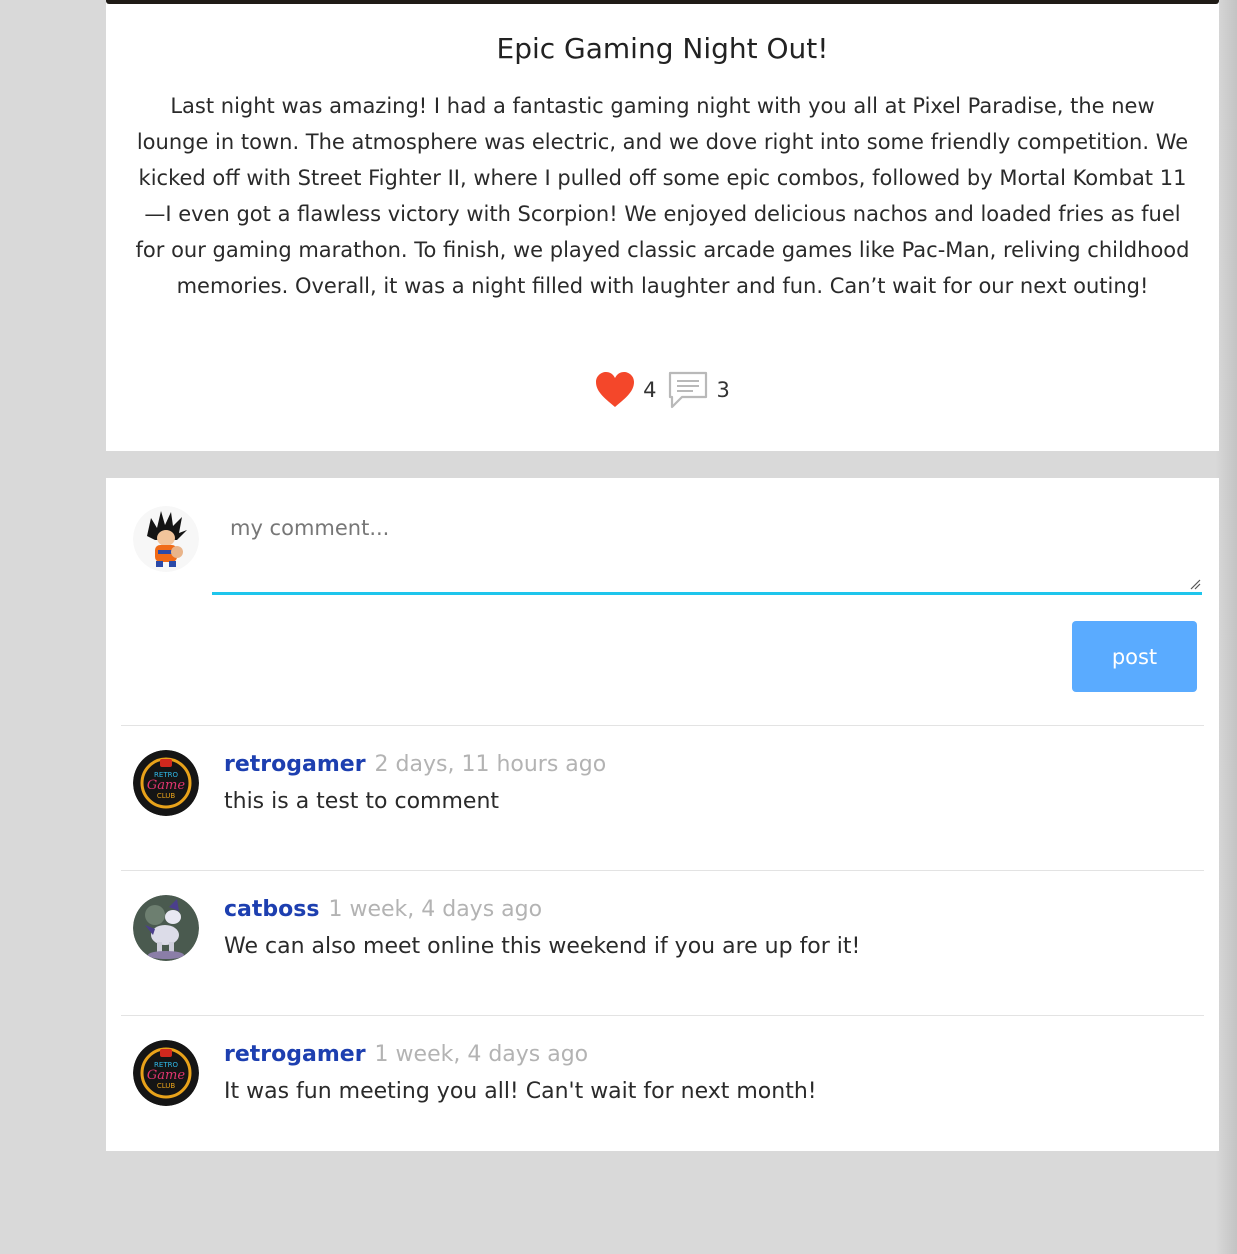  I want to click on comment-username: catboss, so click(271, 909).